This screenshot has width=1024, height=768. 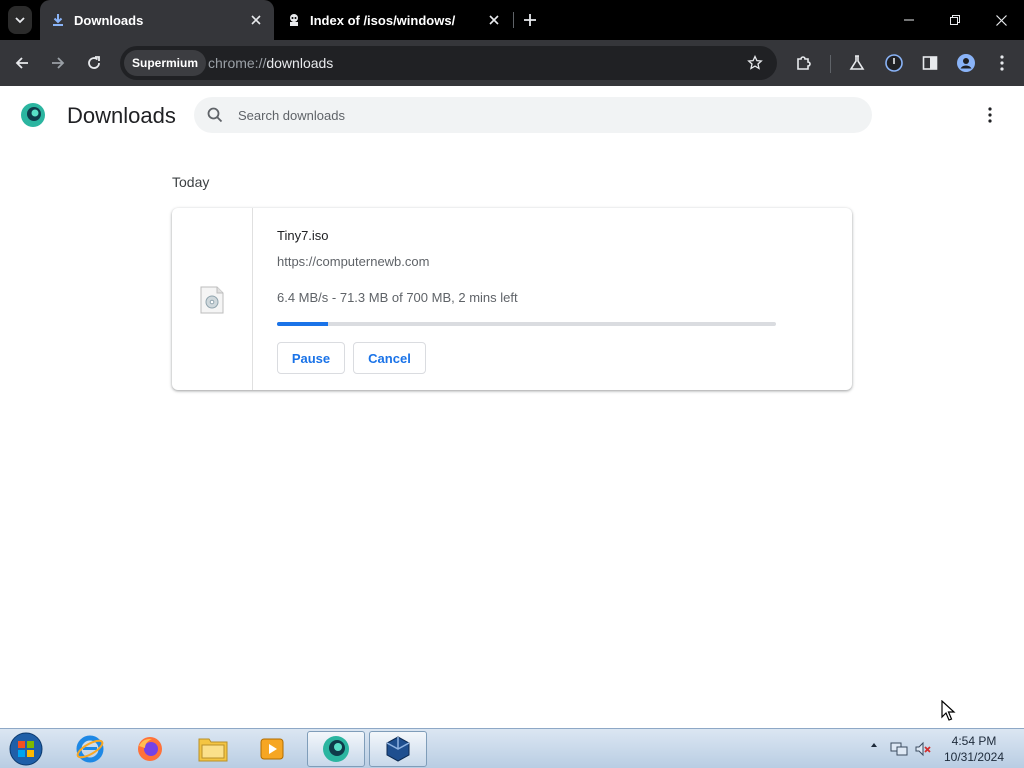 I want to click on show-hidden-icons-icon, so click(x=874, y=745).